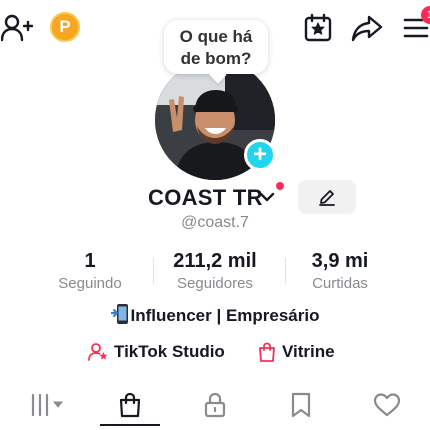 Image resolution: width=430 pixels, height=430 pixels. I want to click on tab-videos, so click(48, 405).